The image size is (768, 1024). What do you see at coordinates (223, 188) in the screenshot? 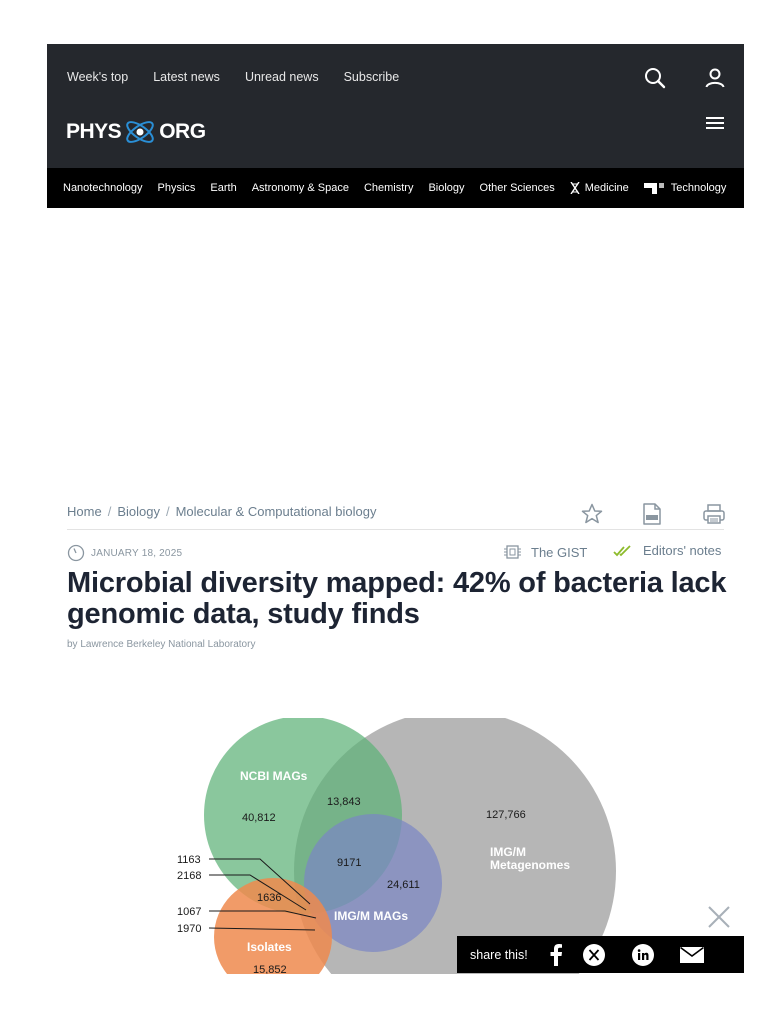
I see `nav-earth: Earth` at bounding box center [223, 188].